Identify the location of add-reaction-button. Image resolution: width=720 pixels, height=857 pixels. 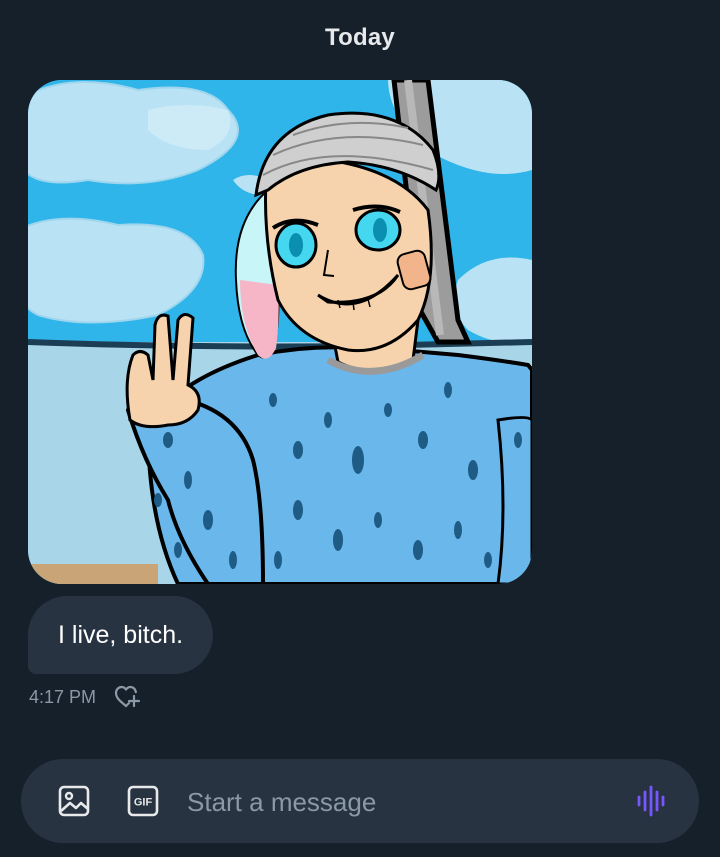
(127, 697).